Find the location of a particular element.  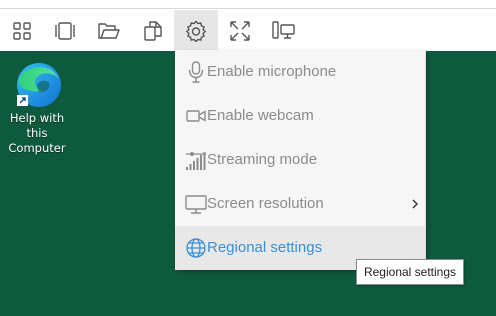

copy-button is located at coordinates (153, 30).